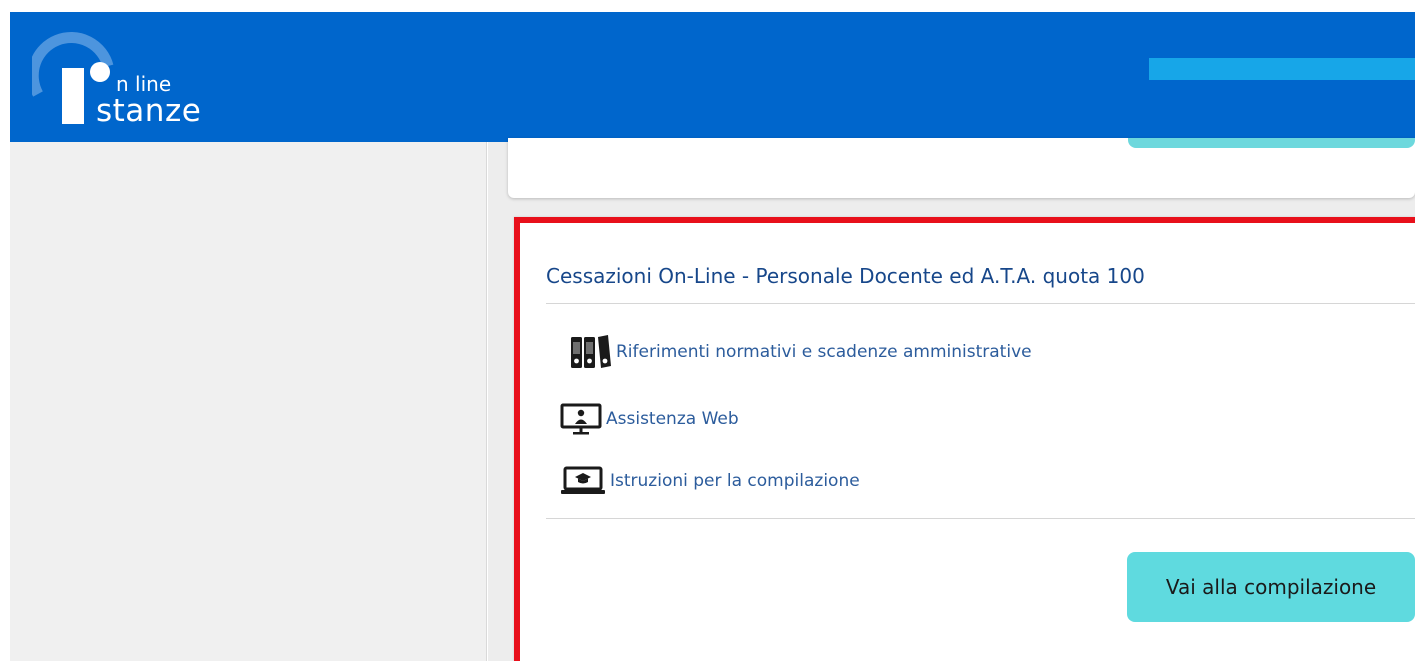  What do you see at coordinates (672, 419) in the screenshot?
I see `link-label: Assistenza Web` at bounding box center [672, 419].